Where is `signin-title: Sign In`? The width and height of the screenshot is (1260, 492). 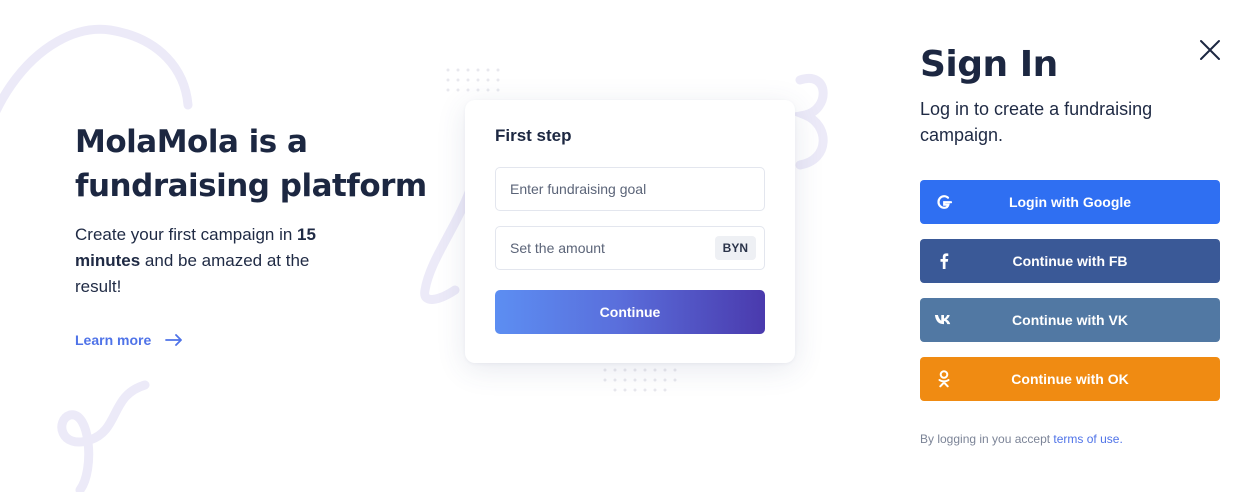
signin-title: Sign In is located at coordinates (989, 64).